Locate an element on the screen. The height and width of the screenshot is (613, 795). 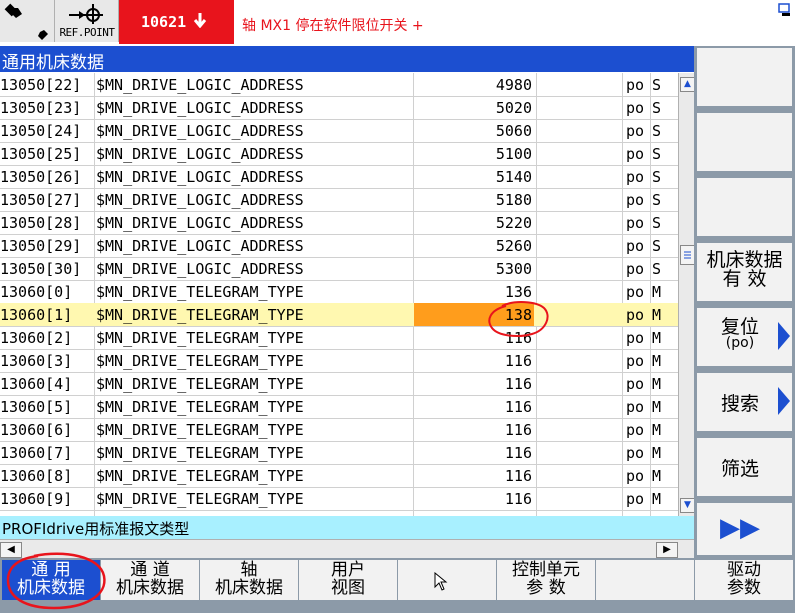
parameter-value: 5300 is located at coordinates (473, 269).